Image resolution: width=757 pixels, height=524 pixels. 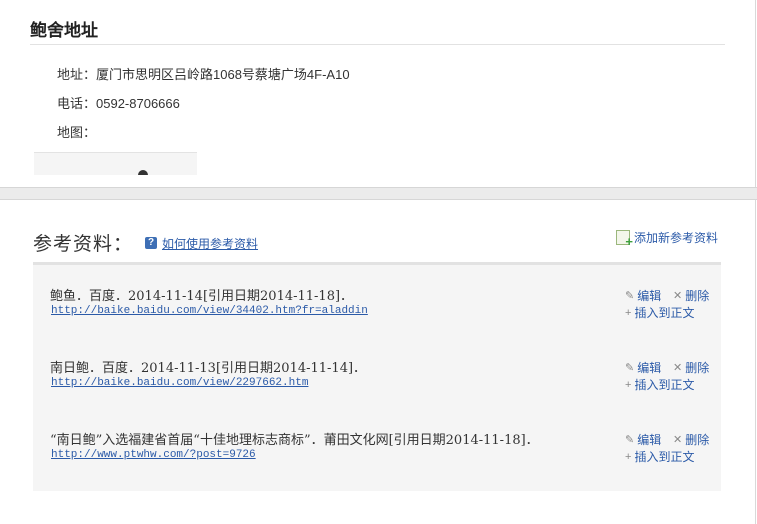 What do you see at coordinates (210, 243) in the screenshot?
I see `help-link: 如何使用参考资料` at bounding box center [210, 243].